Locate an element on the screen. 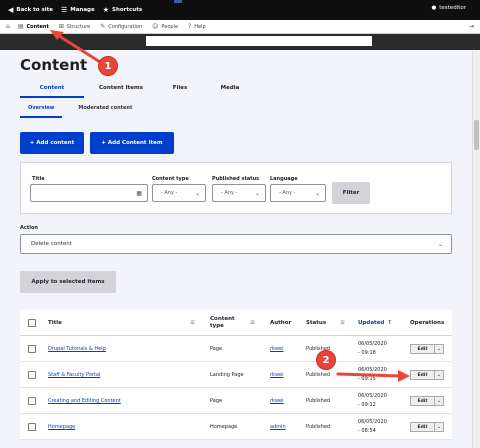  back-to-site-link: ◀ Back to site is located at coordinates (30, 10).